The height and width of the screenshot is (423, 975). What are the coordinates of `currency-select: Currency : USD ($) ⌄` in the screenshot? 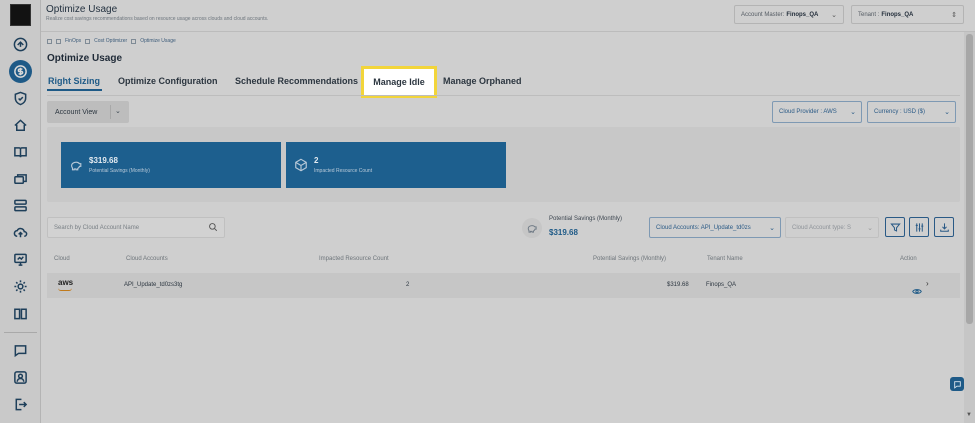 It's located at (911, 112).